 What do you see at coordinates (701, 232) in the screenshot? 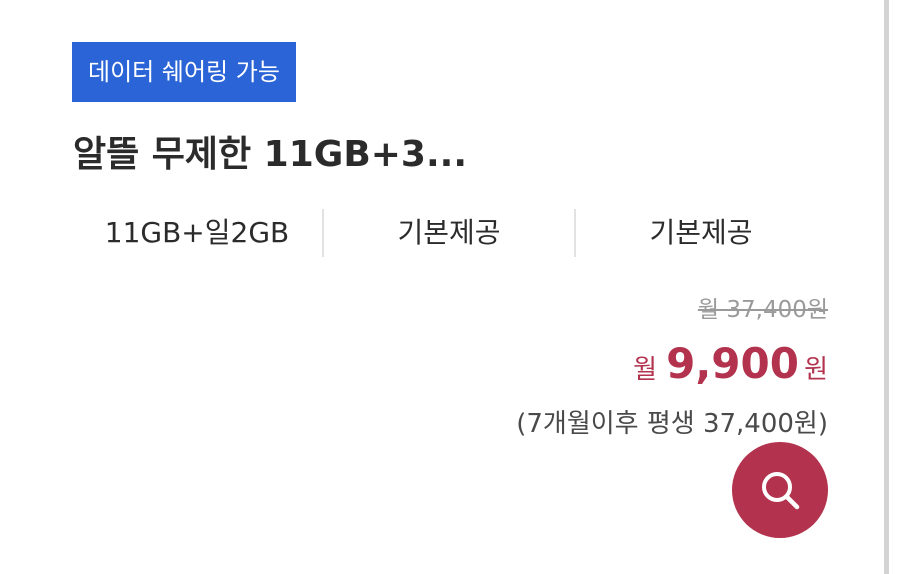
I see `spec-sms: 기본제공` at bounding box center [701, 232].